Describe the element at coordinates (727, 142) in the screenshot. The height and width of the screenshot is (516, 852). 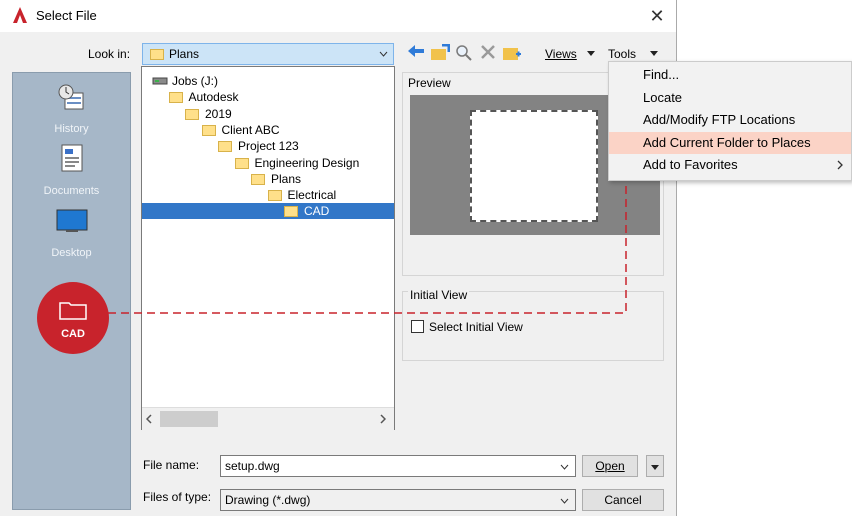
I see `menu-item-label: Add Current Folder to Places` at that location.